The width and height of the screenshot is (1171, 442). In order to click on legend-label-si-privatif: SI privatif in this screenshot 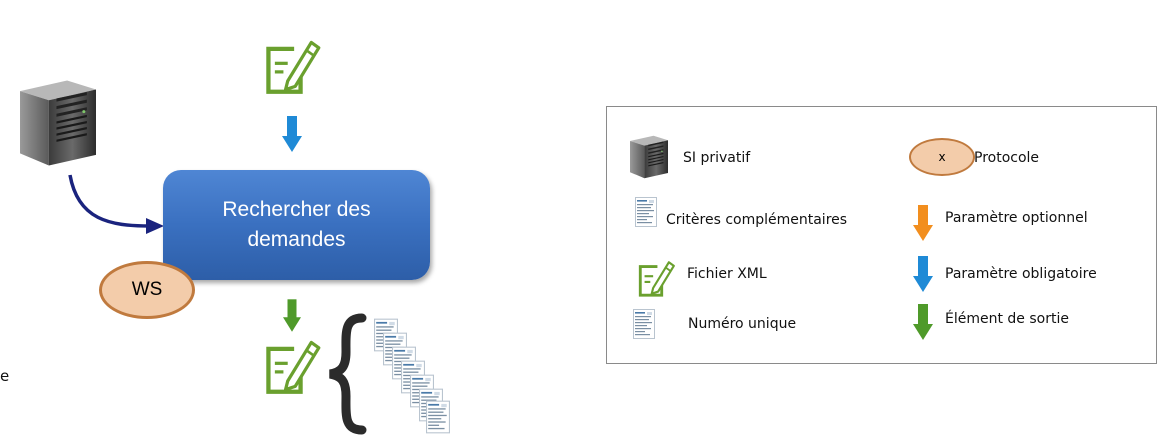, I will do `click(717, 158)`.